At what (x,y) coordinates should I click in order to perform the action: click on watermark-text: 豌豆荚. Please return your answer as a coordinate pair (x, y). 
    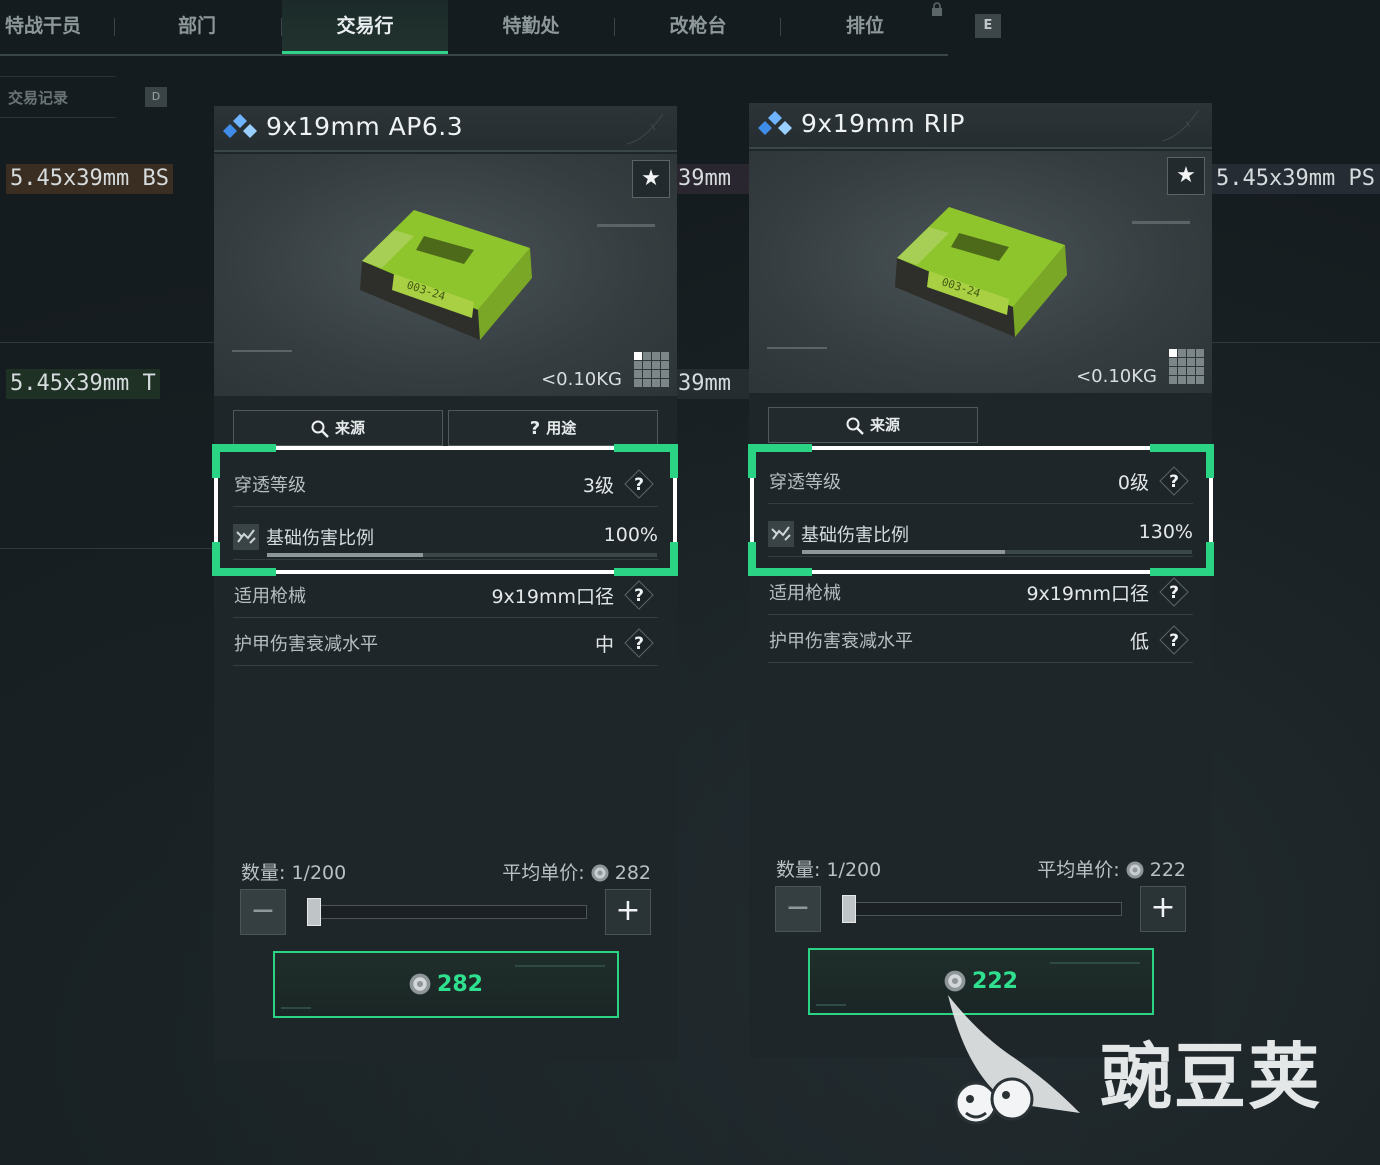
    Looking at the image, I should click on (1211, 1077).